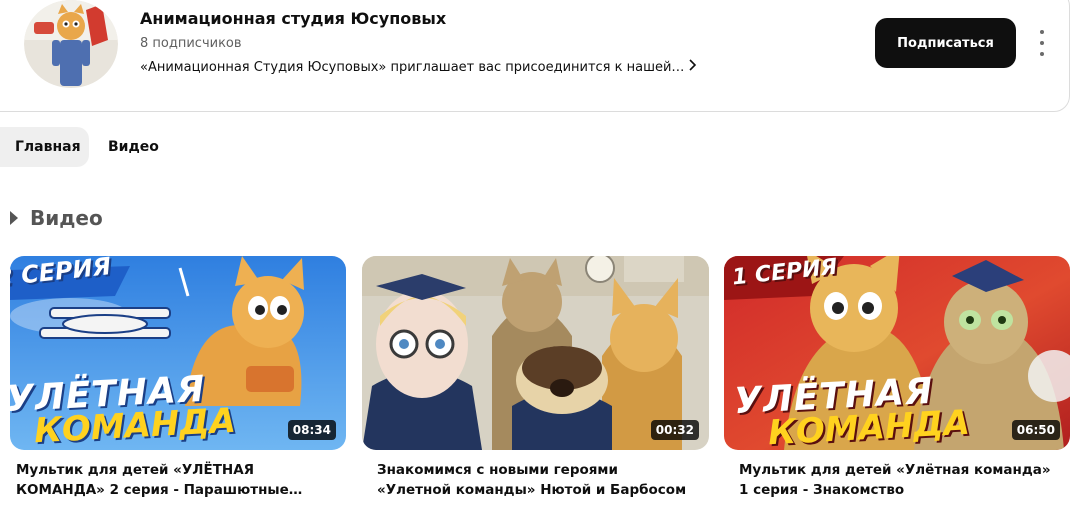 The height and width of the screenshot is (513, 1090). I want to click on chevron-right-icon, so click(692, 67).